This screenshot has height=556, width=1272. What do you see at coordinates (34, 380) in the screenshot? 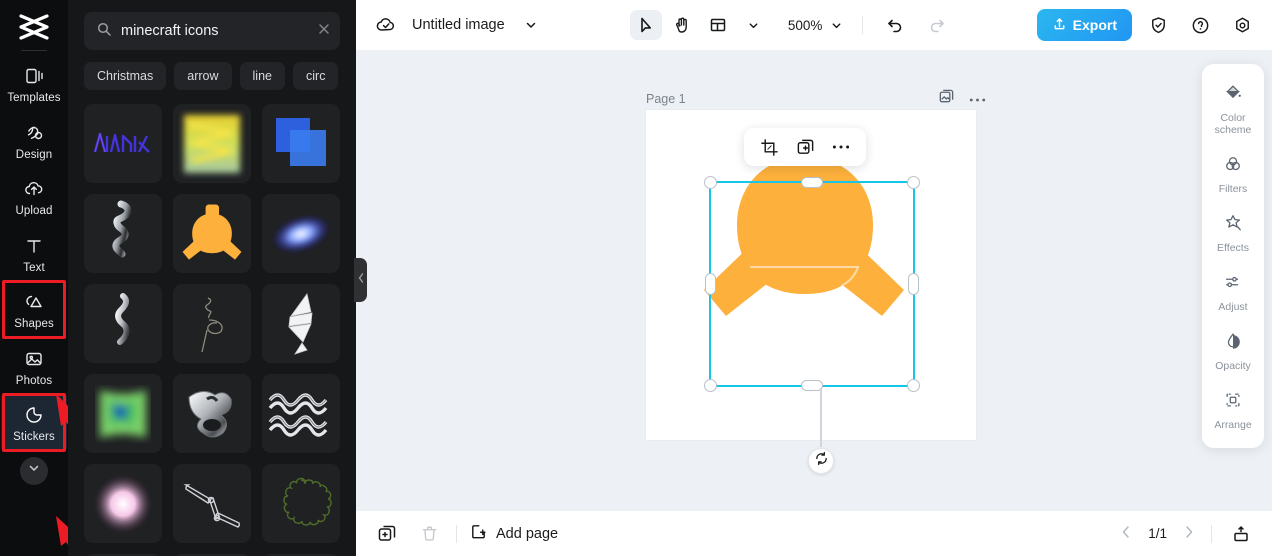
I see `sidebar-item-label: Photos` at bounding box center [34, 380].